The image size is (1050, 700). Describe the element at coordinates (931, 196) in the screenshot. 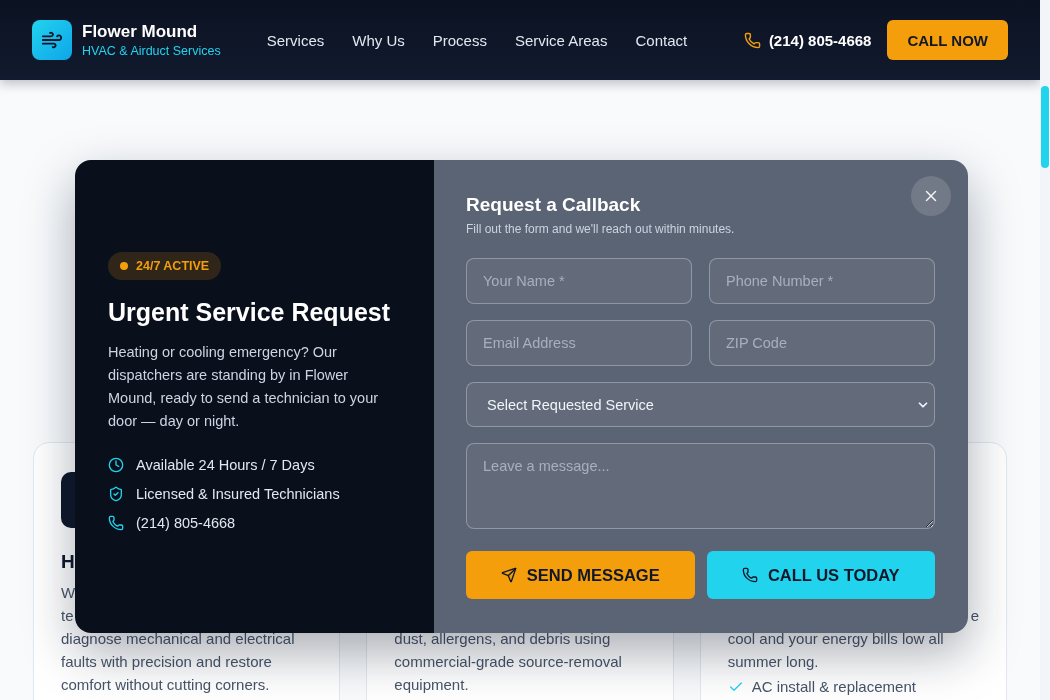

I see `close-button` at that location.